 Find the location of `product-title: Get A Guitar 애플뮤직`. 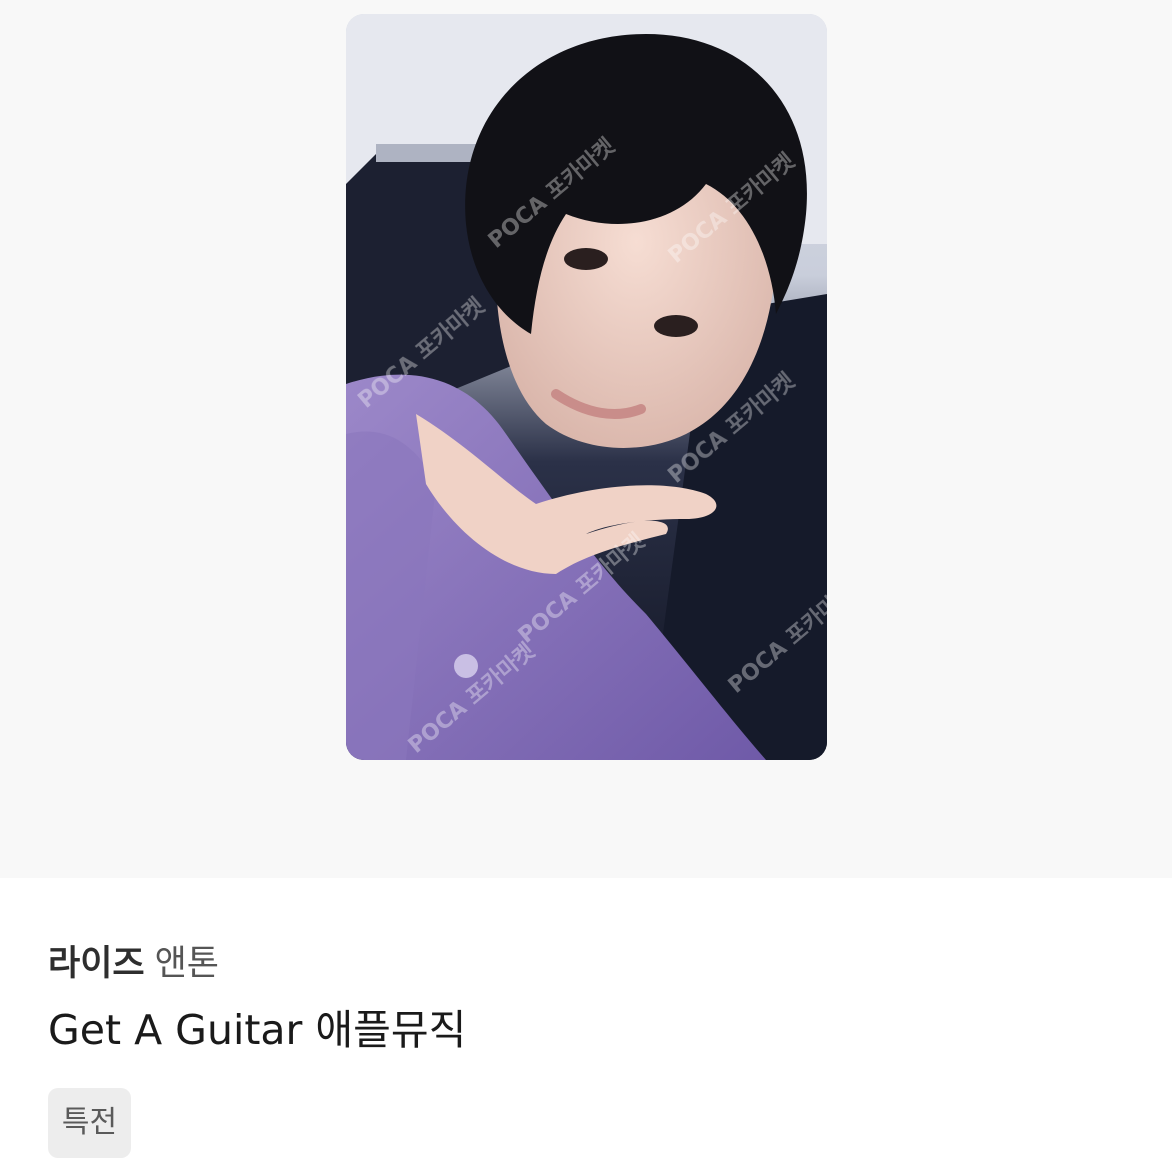

product-title: Get A Guitar 애플뮤직 is located at coordinates (257, 1030).